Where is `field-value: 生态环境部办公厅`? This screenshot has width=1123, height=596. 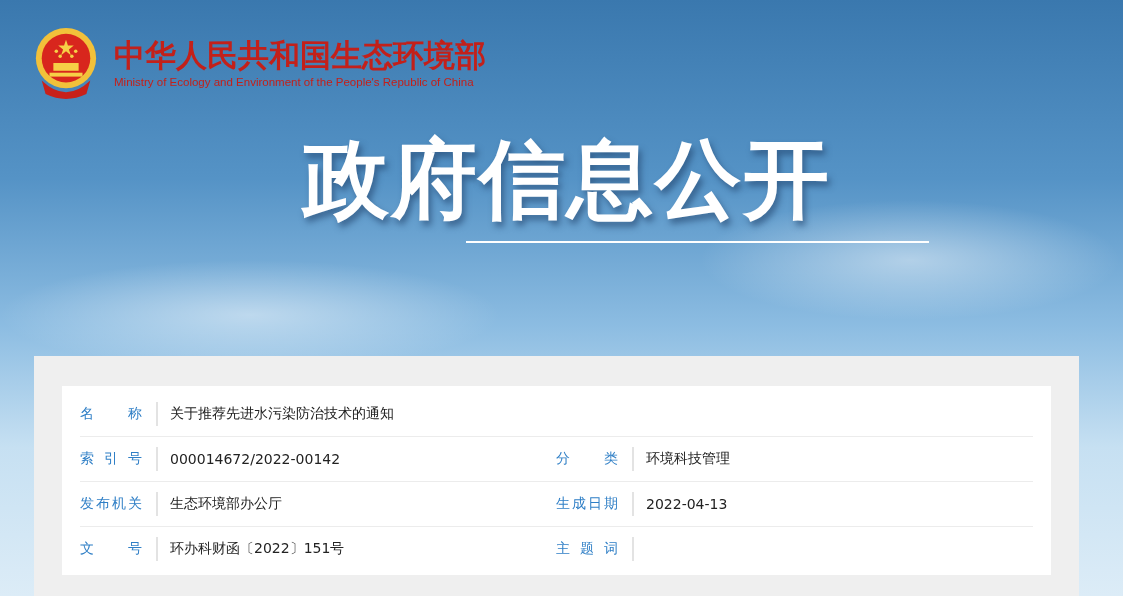 field-value: 生态环境部办公厅 is located at coordinates (226, 504).